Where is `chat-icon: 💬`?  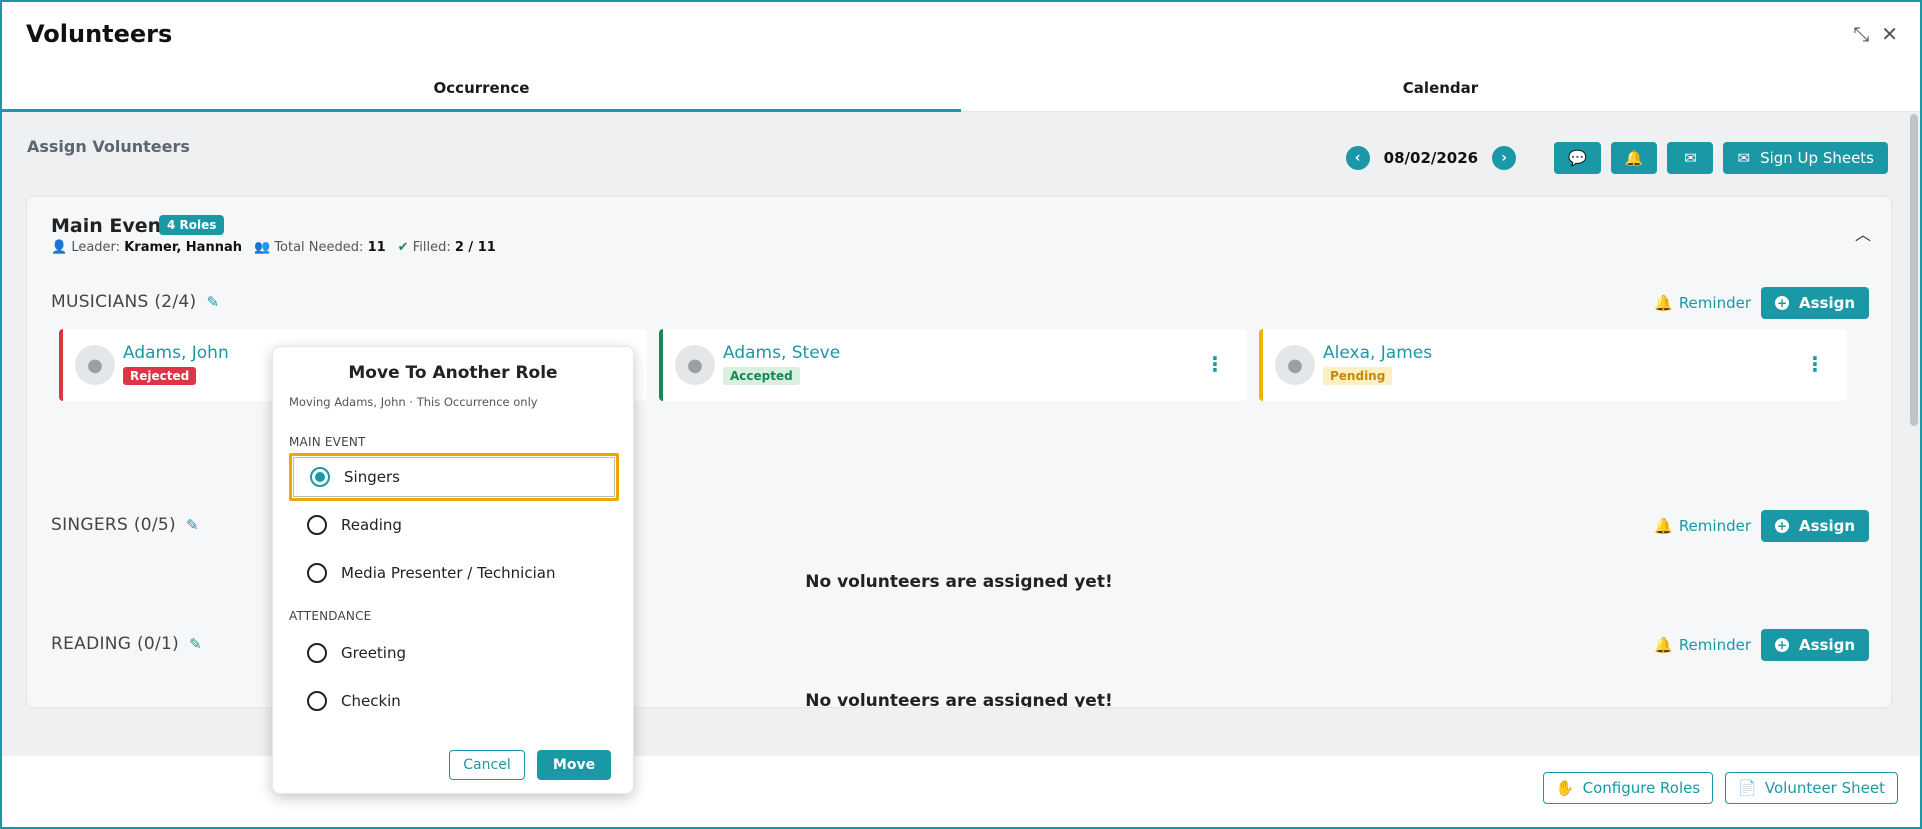
chat-icon: 💬 is located at coordinates (1577, 158).